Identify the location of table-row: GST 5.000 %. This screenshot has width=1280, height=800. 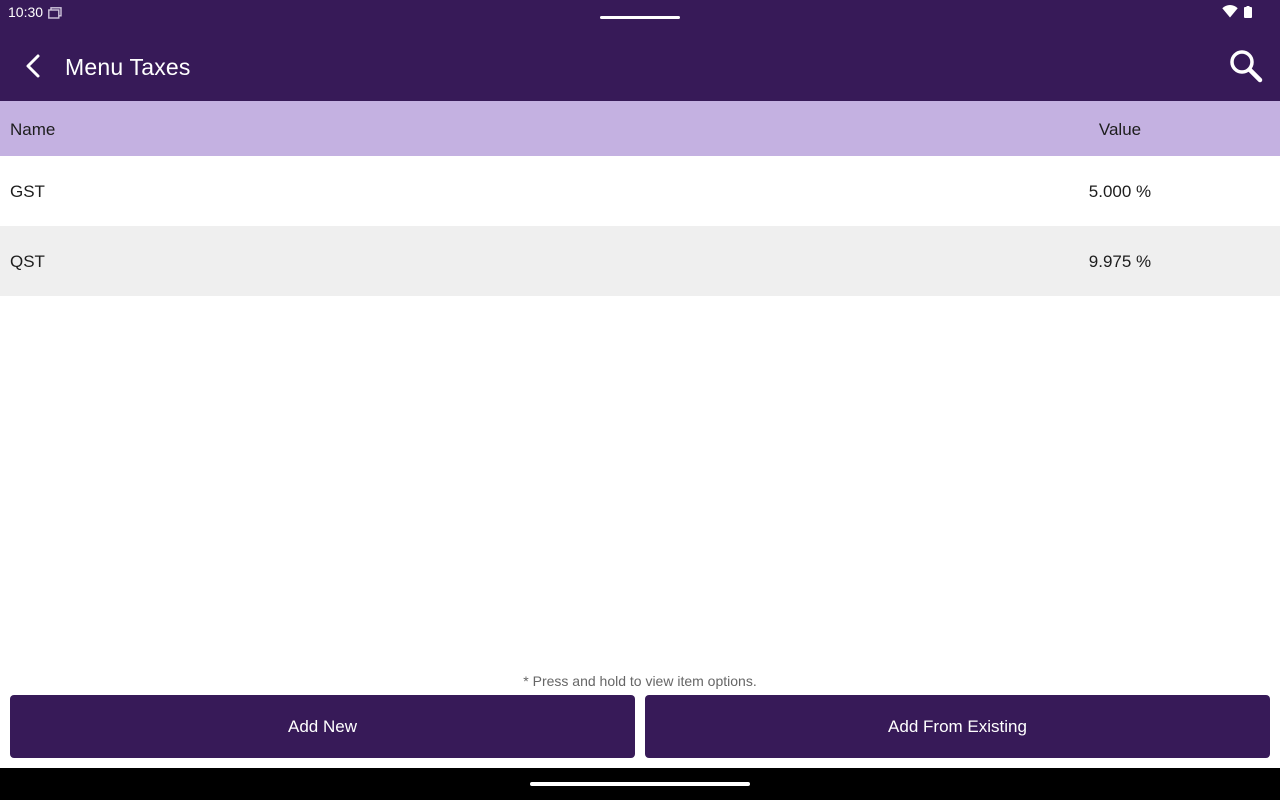
(640, 191).